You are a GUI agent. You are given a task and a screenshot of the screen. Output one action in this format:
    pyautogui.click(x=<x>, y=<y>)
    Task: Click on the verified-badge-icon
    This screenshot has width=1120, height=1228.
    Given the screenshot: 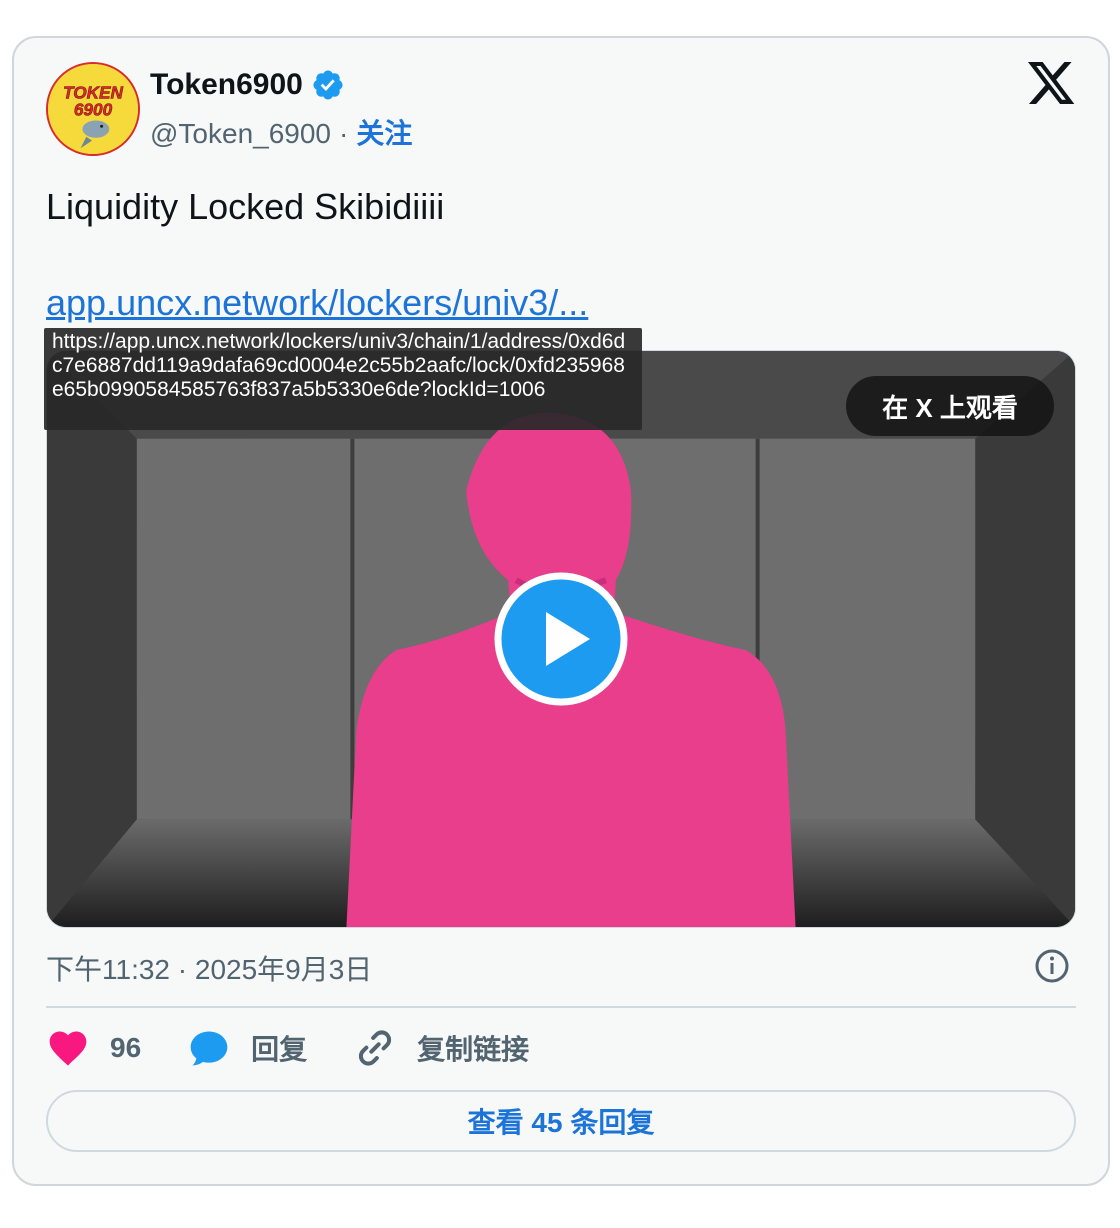 What is the action you would take?
    pyautogui.click(x=328, y=85)
    